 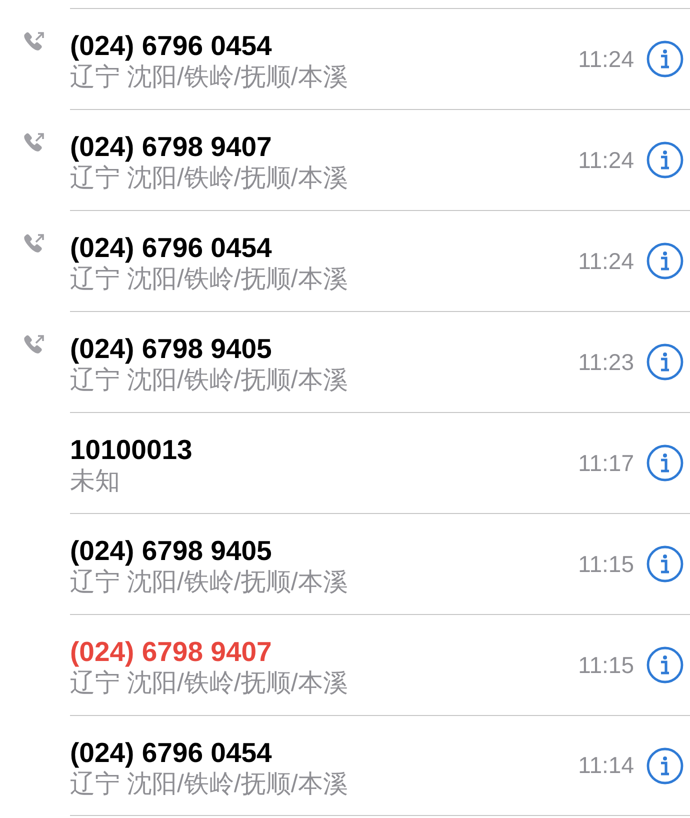 I want to click on call-time: 11:17, so click(x=606, y=463).